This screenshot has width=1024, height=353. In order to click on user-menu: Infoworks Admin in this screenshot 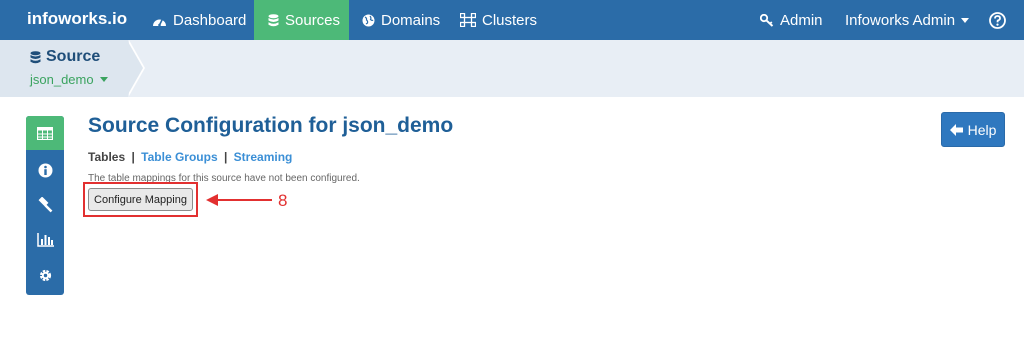, I will do `click(907, 20)`.